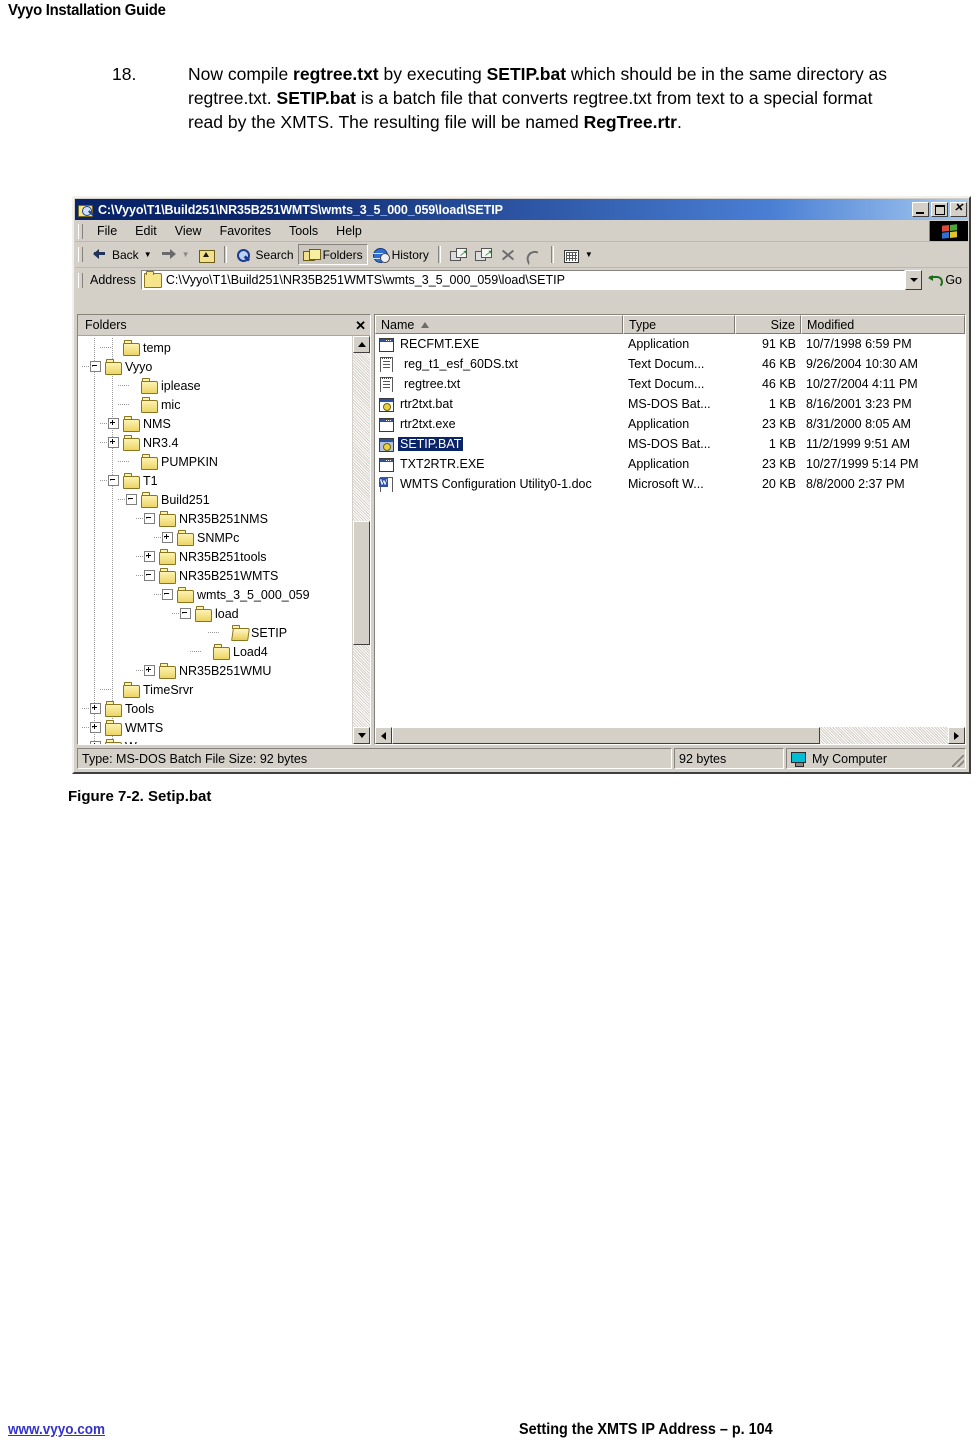  Describe the element at coordinates (215, 518) in the screenshot. I see `tree-node-nr35b251nms: NR35B251NMS` at that location.